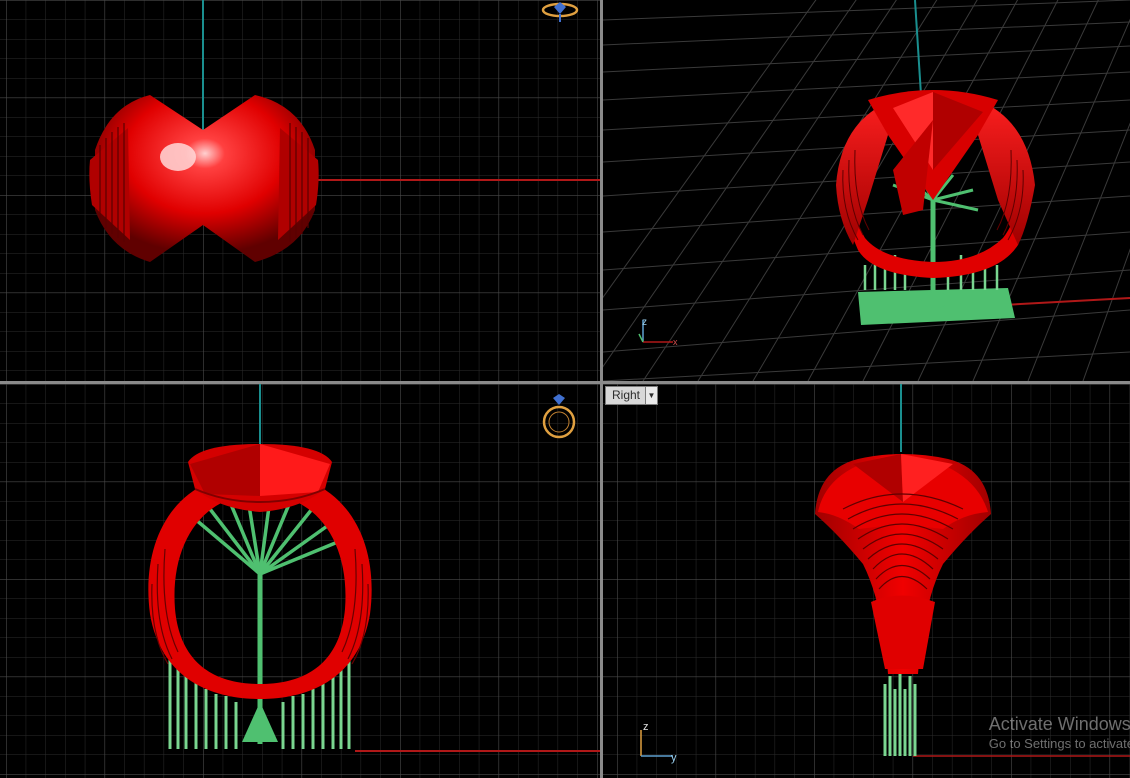 This screenshot has height=778, width=1130. What do you see at coordinates (675, 342) in the screenshot?
I see `axis-triad-x-label: x` at bounding box center [675, 342].